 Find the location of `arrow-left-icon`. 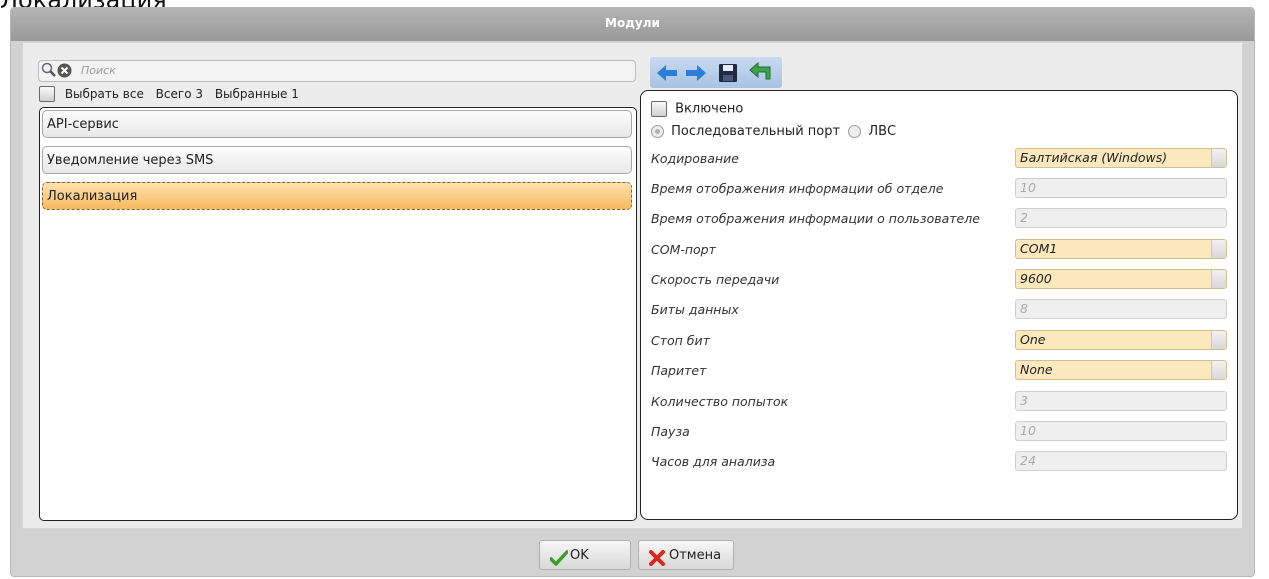

arrow-left-icon is located at coordinates (667, 73).